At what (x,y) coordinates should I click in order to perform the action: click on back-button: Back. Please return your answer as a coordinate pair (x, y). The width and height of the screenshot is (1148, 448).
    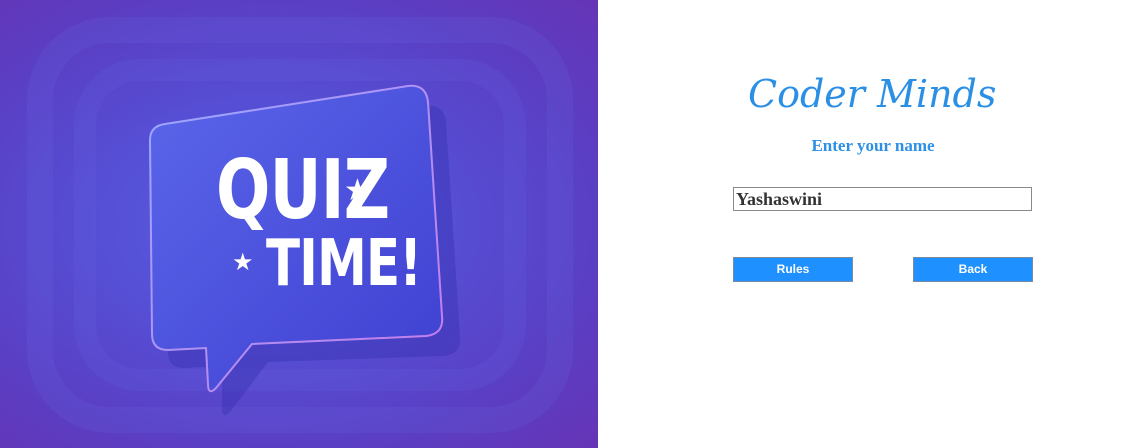
    Looking at the image, I should click on (973, 269).